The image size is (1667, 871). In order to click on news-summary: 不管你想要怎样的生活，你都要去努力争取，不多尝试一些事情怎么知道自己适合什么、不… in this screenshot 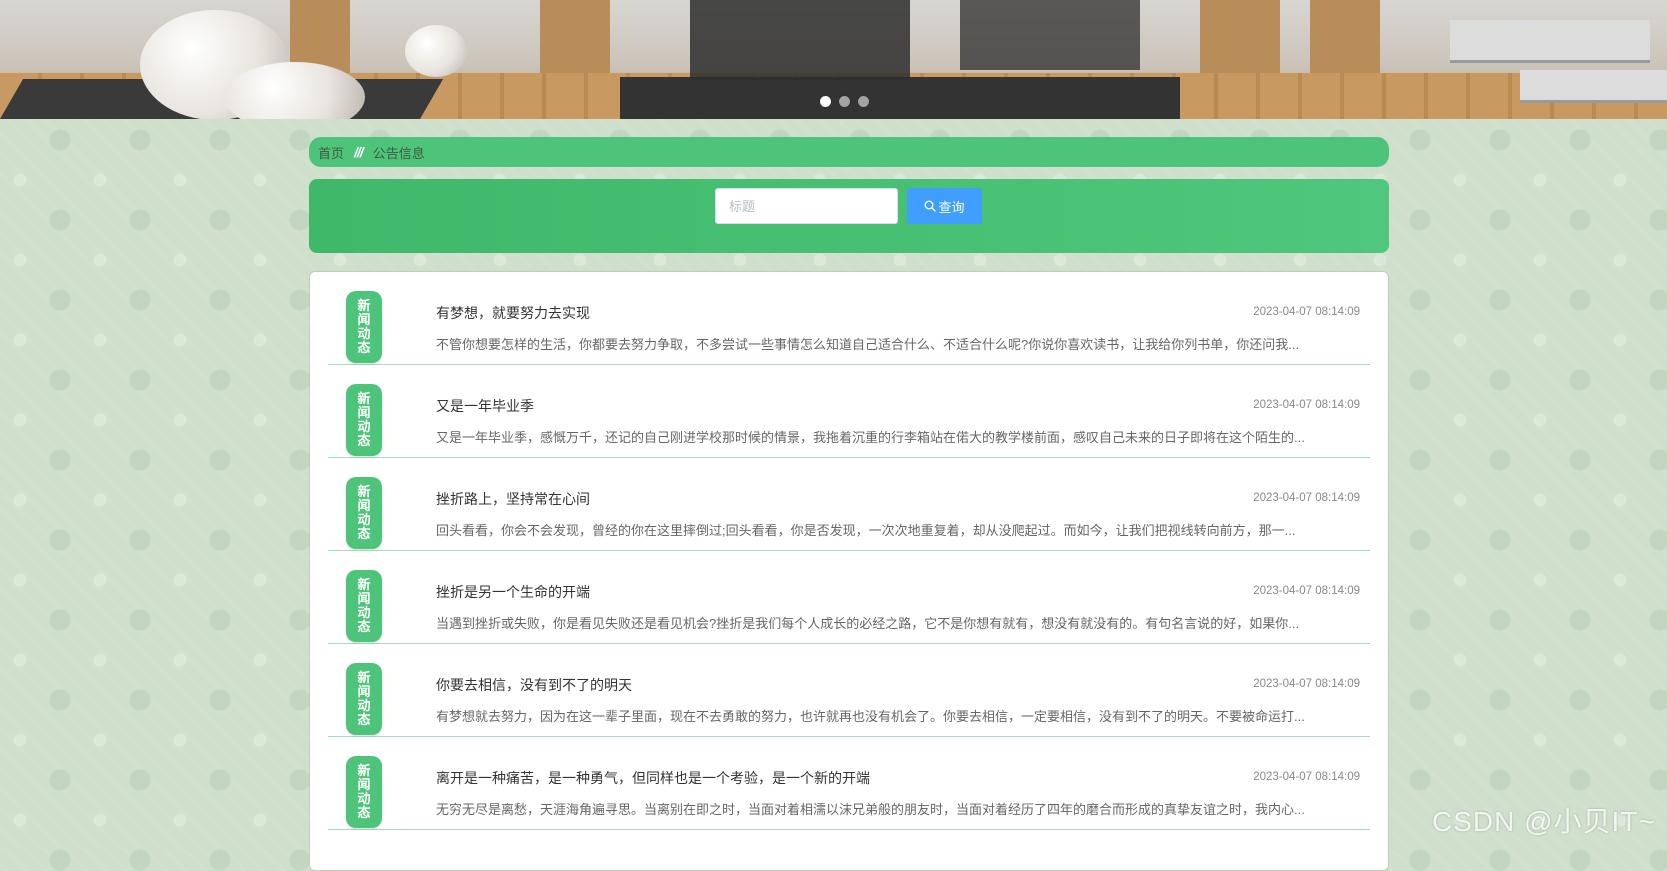, I will do `click(868, 344)`.